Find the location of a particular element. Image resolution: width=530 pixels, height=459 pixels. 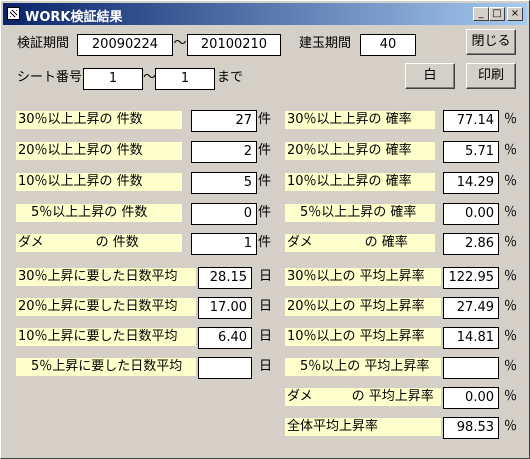

sheet-to-field: 1 is located at coordinates (185, 79).